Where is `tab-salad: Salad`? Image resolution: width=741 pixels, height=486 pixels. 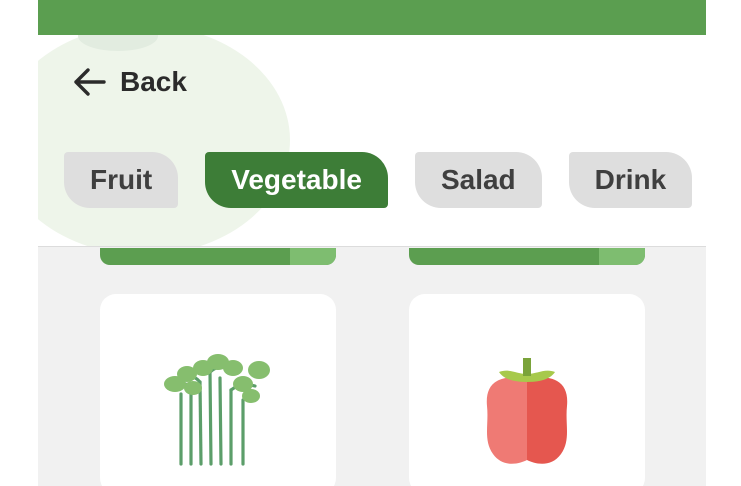 tab-salad: Salad is located at coordinates (478, 180).